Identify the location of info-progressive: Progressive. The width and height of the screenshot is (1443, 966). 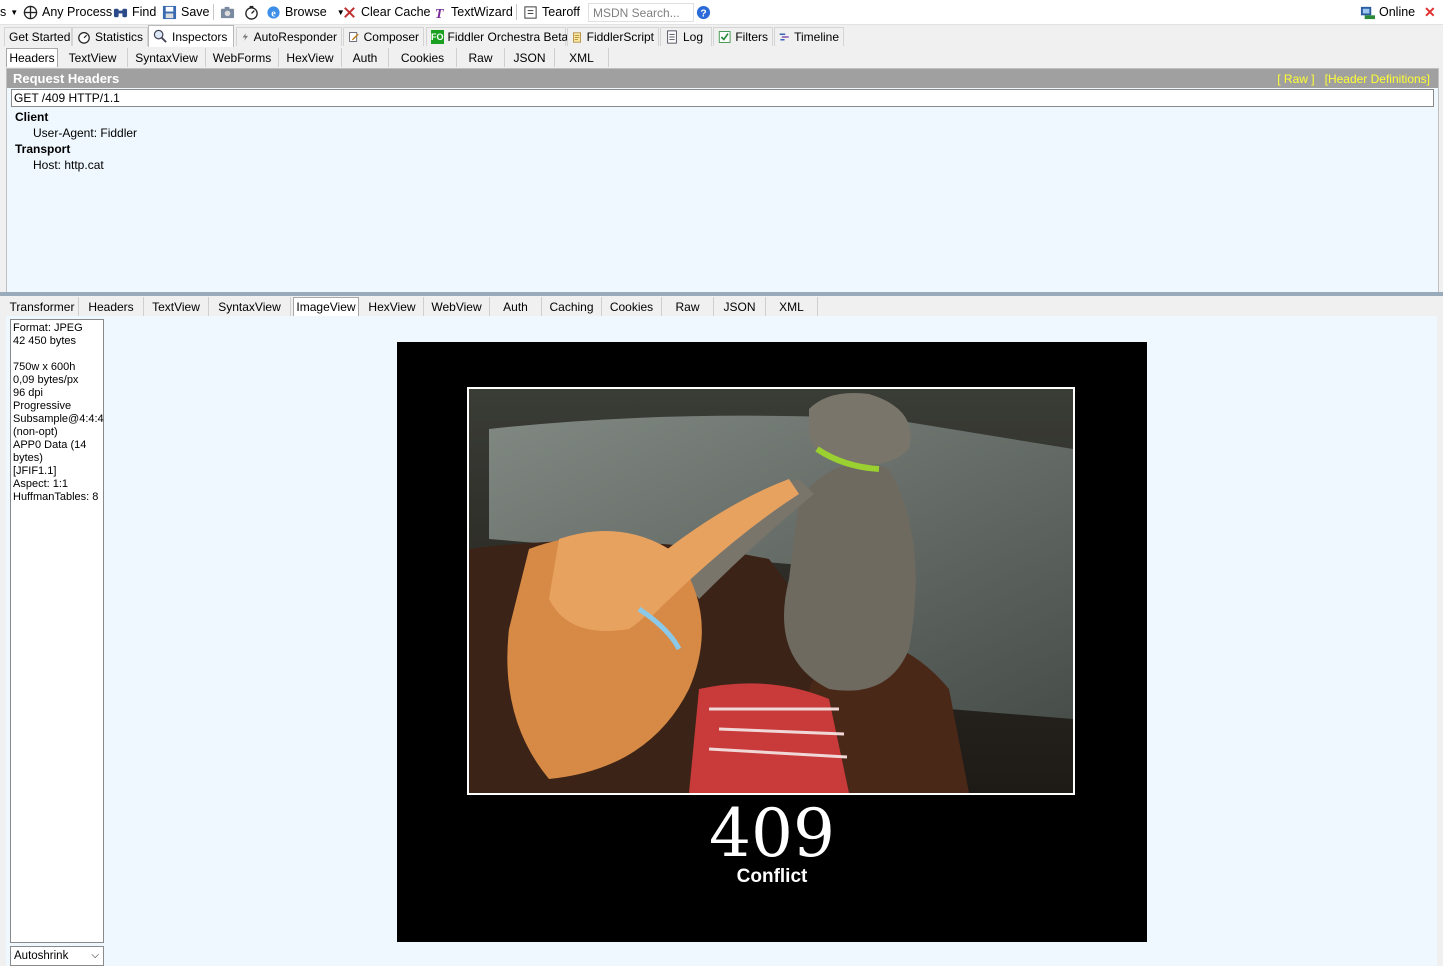
(42, 406).